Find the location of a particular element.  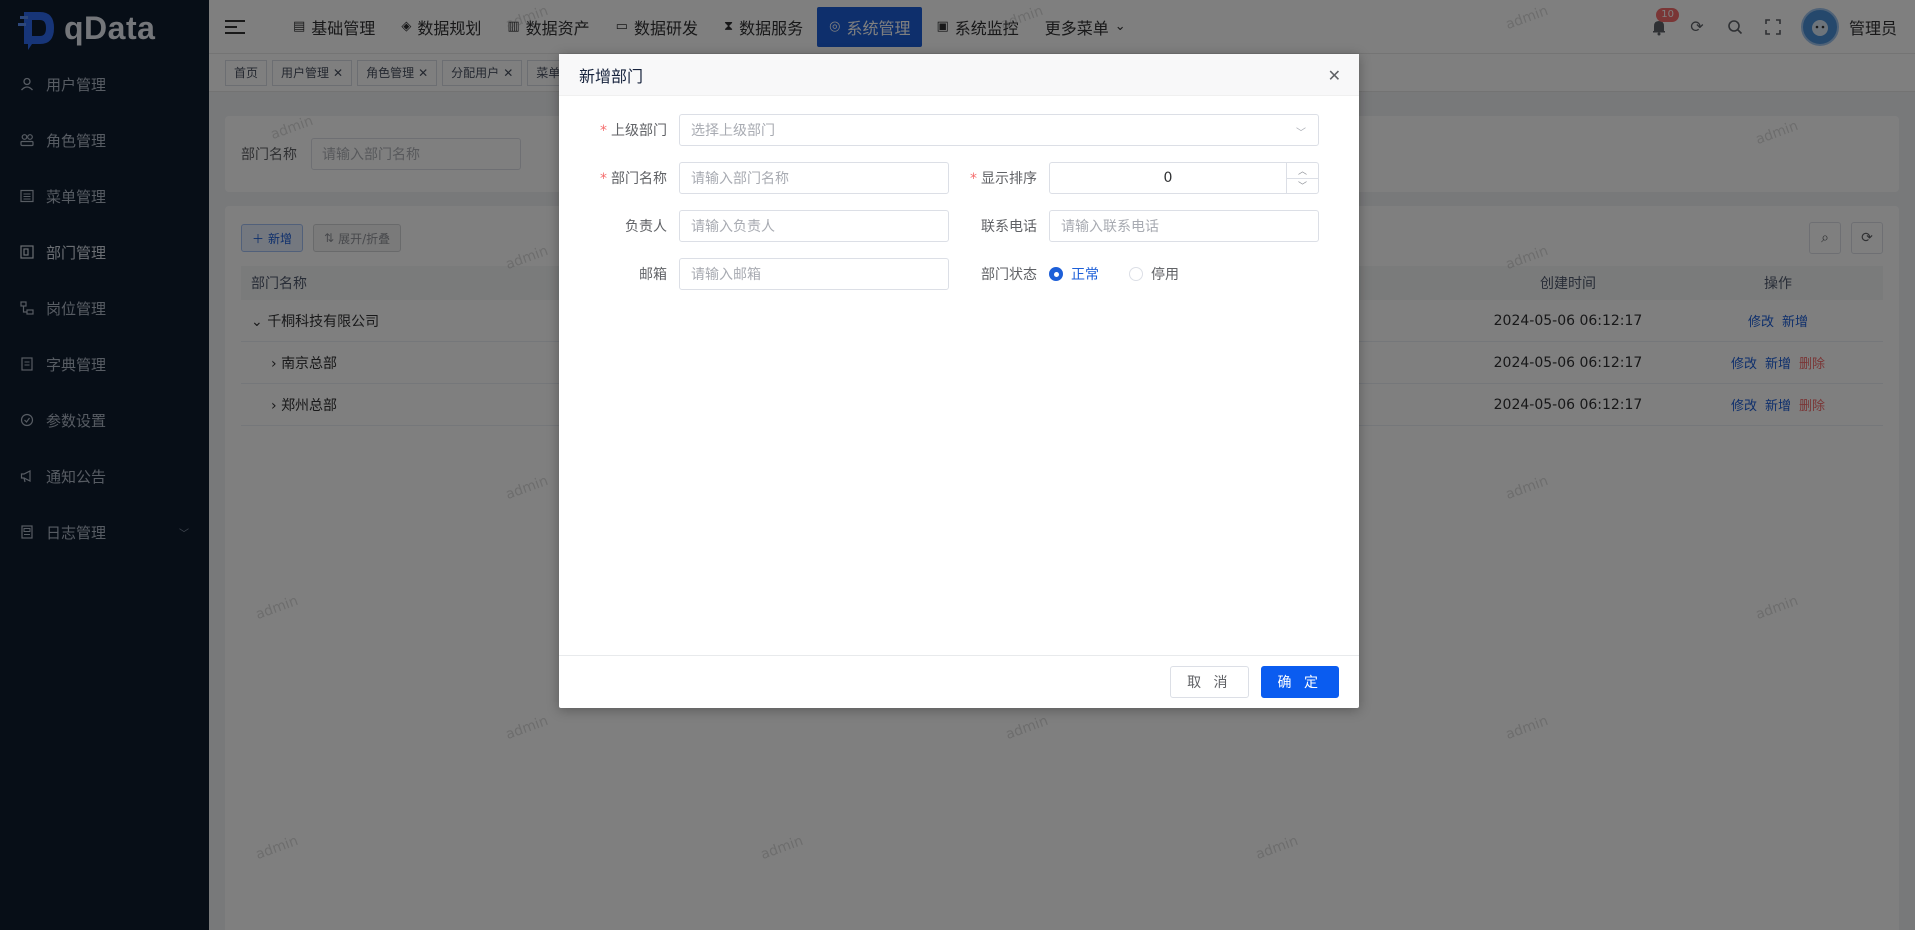

email-label: 邮箱 is located at coordinates (653, 275).